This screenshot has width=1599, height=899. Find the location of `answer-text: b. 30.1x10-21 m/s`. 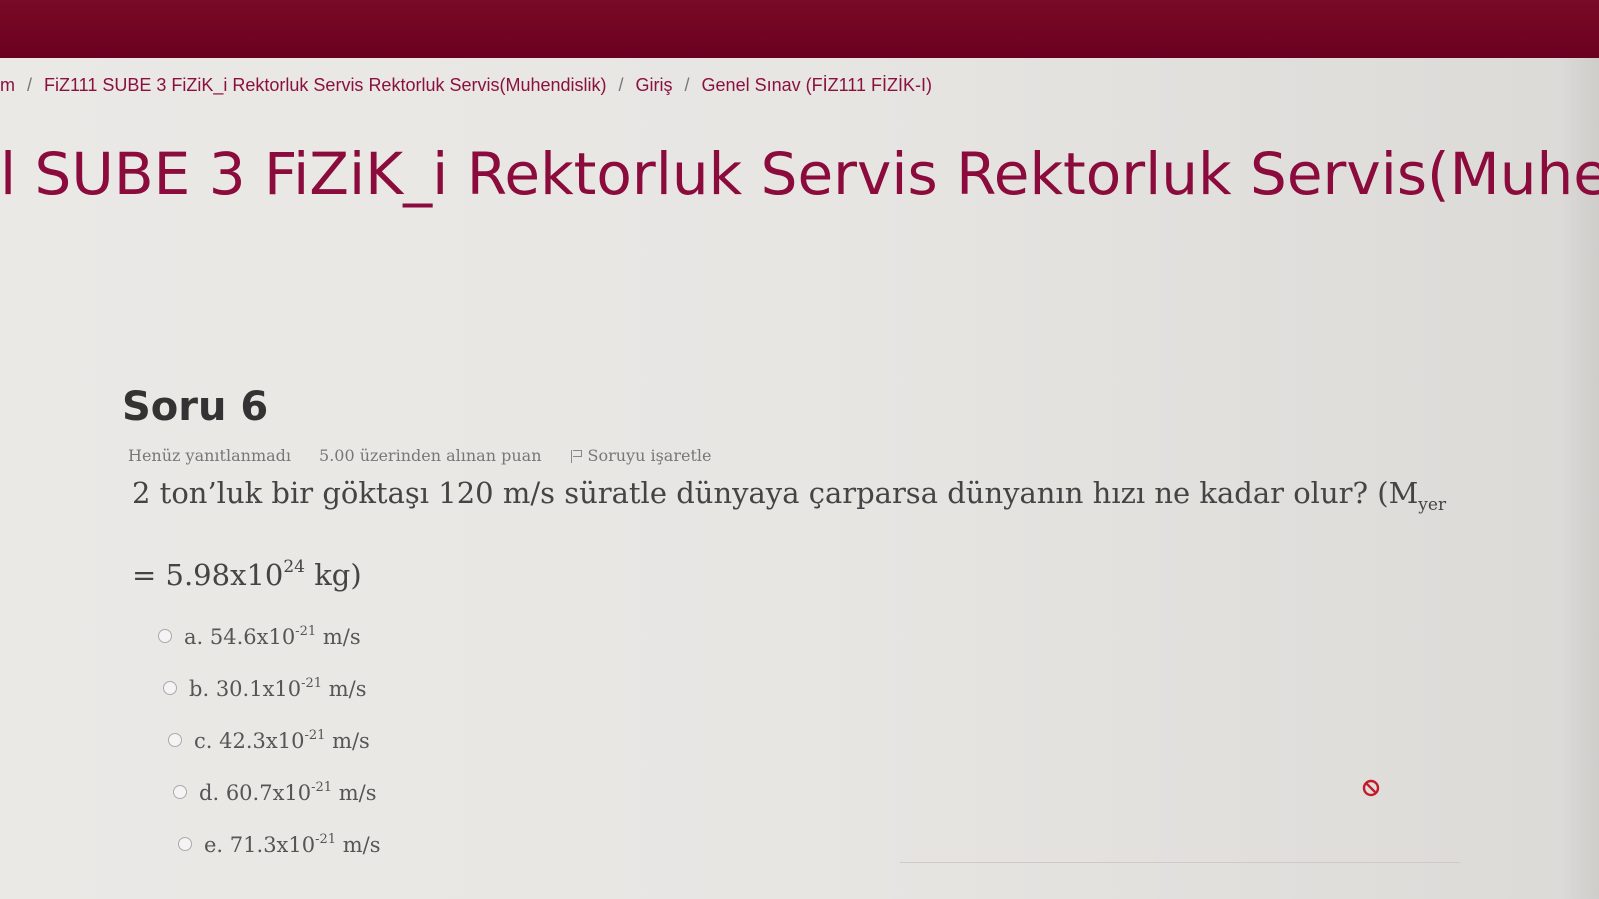

answer-text: b. 30.1x10-21 m/s is located at coordinates (278, 688).